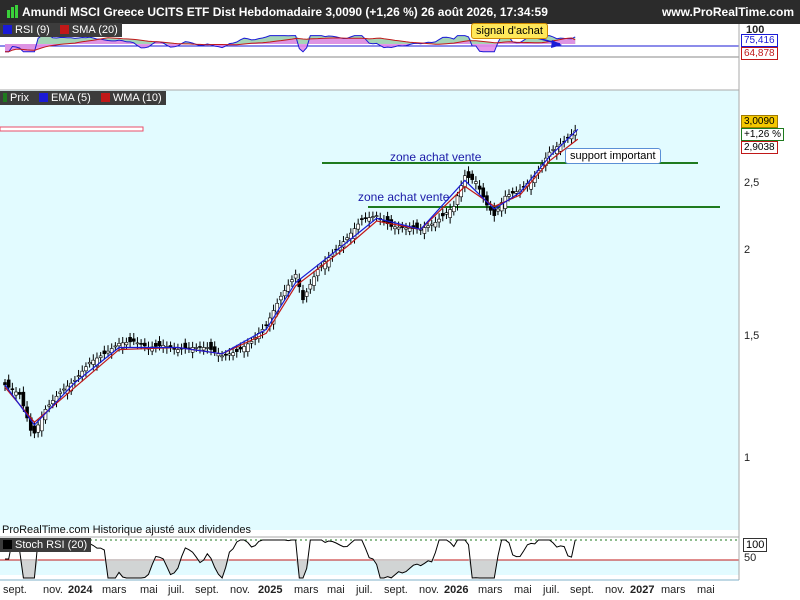 The image size is (800, 600). What do you see at coordinates (435, 157) in the screenshot?
I see `zone-upper-label: zone achat vente` at bounding box center [435, 157].